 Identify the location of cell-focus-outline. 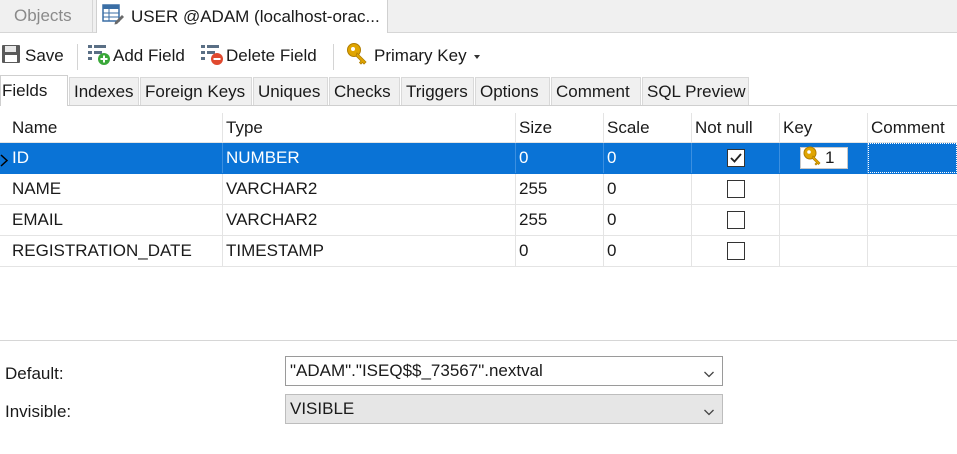
(912, 158).